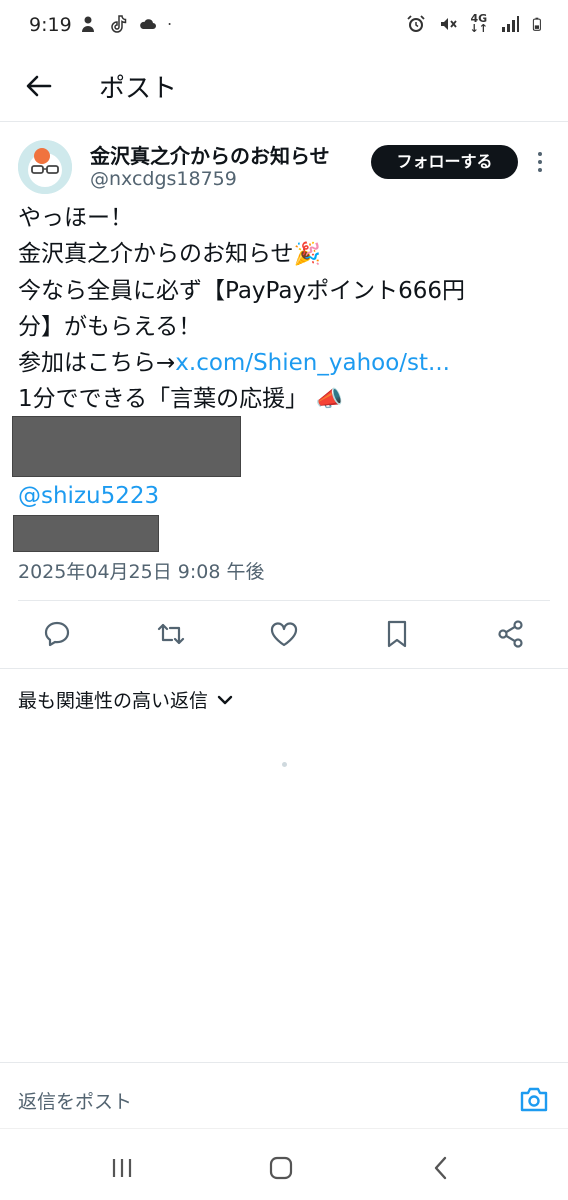 The image size is (568, 1200). Describe the element at coordinates (511, 634) in the screenshot. I see `share-icon` at that location.